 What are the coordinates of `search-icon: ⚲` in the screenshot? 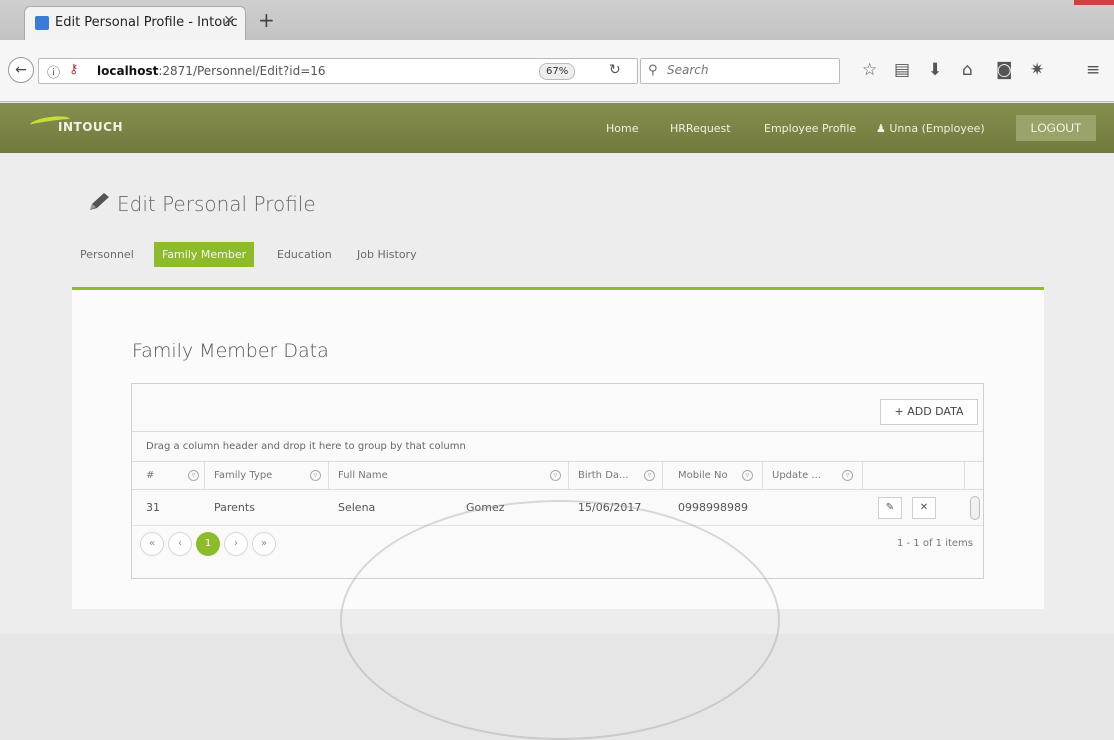 It's located at (653, 70).